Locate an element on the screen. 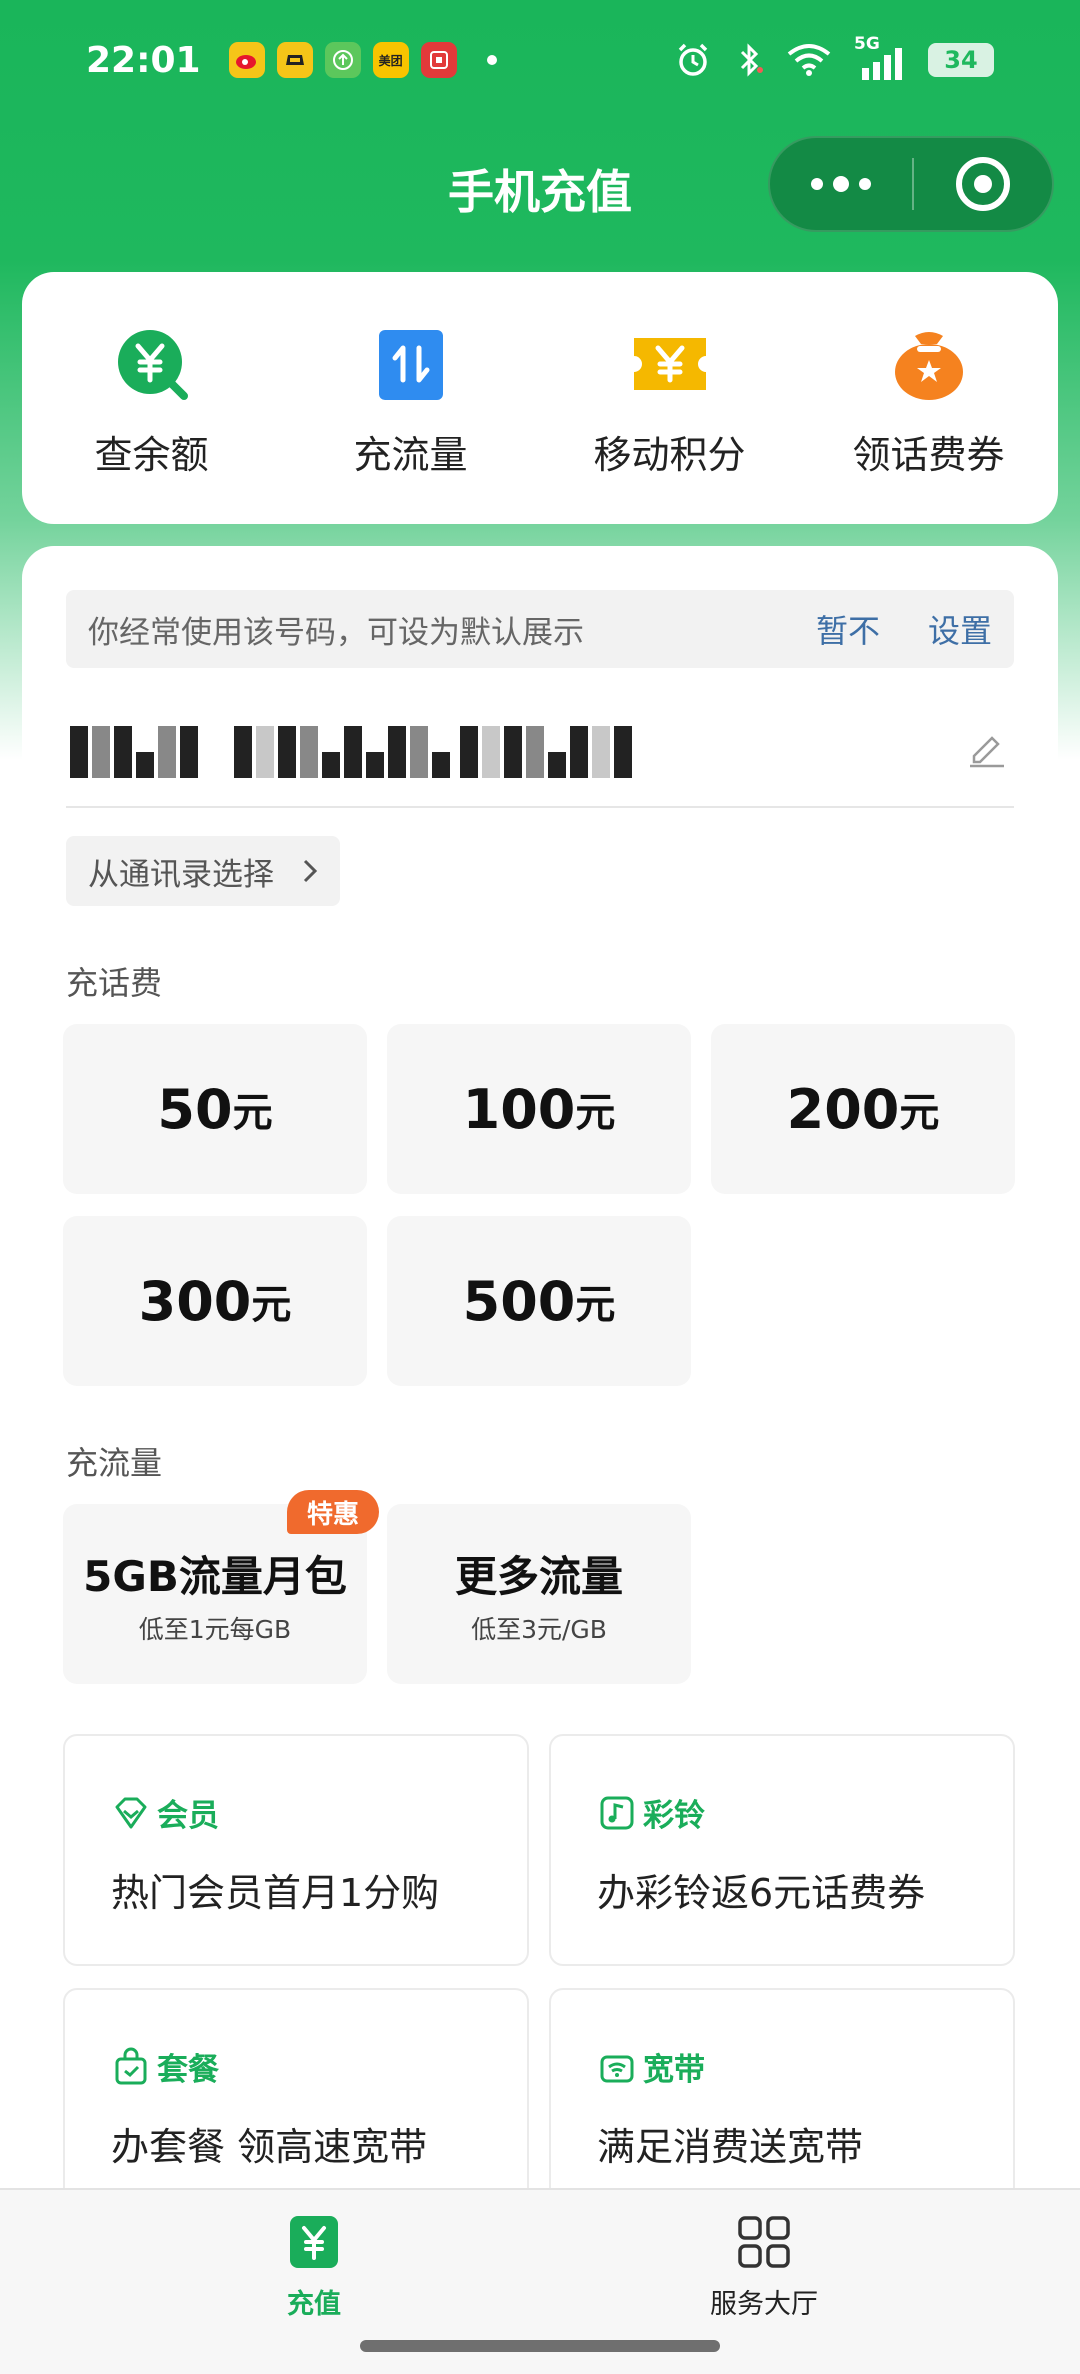 Image resolution: width=1080 pixels, height=2374 pixels. chevron-right-icon is located at coordinates (310, 871).